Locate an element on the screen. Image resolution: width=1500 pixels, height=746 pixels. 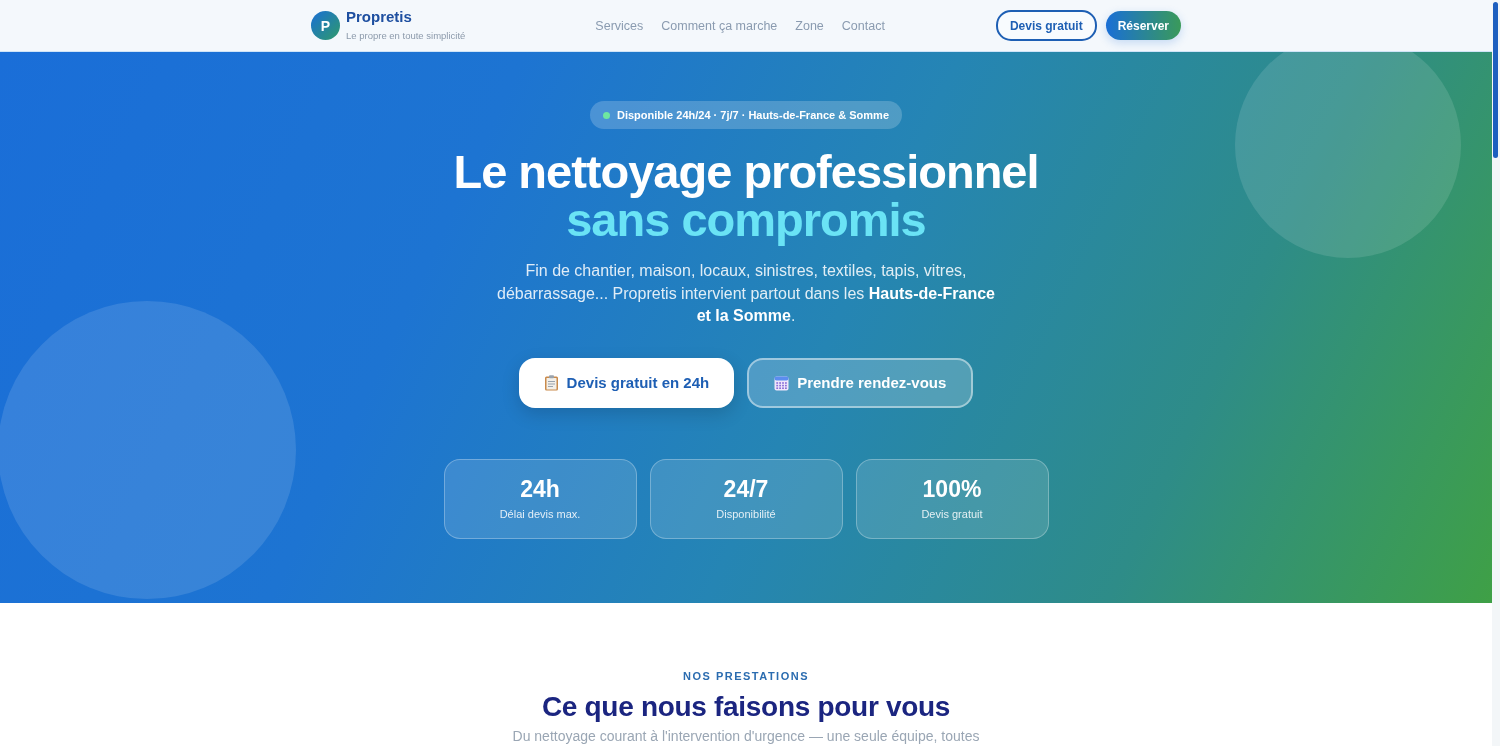
logo-mark: P is located at coordinates (325, 25).